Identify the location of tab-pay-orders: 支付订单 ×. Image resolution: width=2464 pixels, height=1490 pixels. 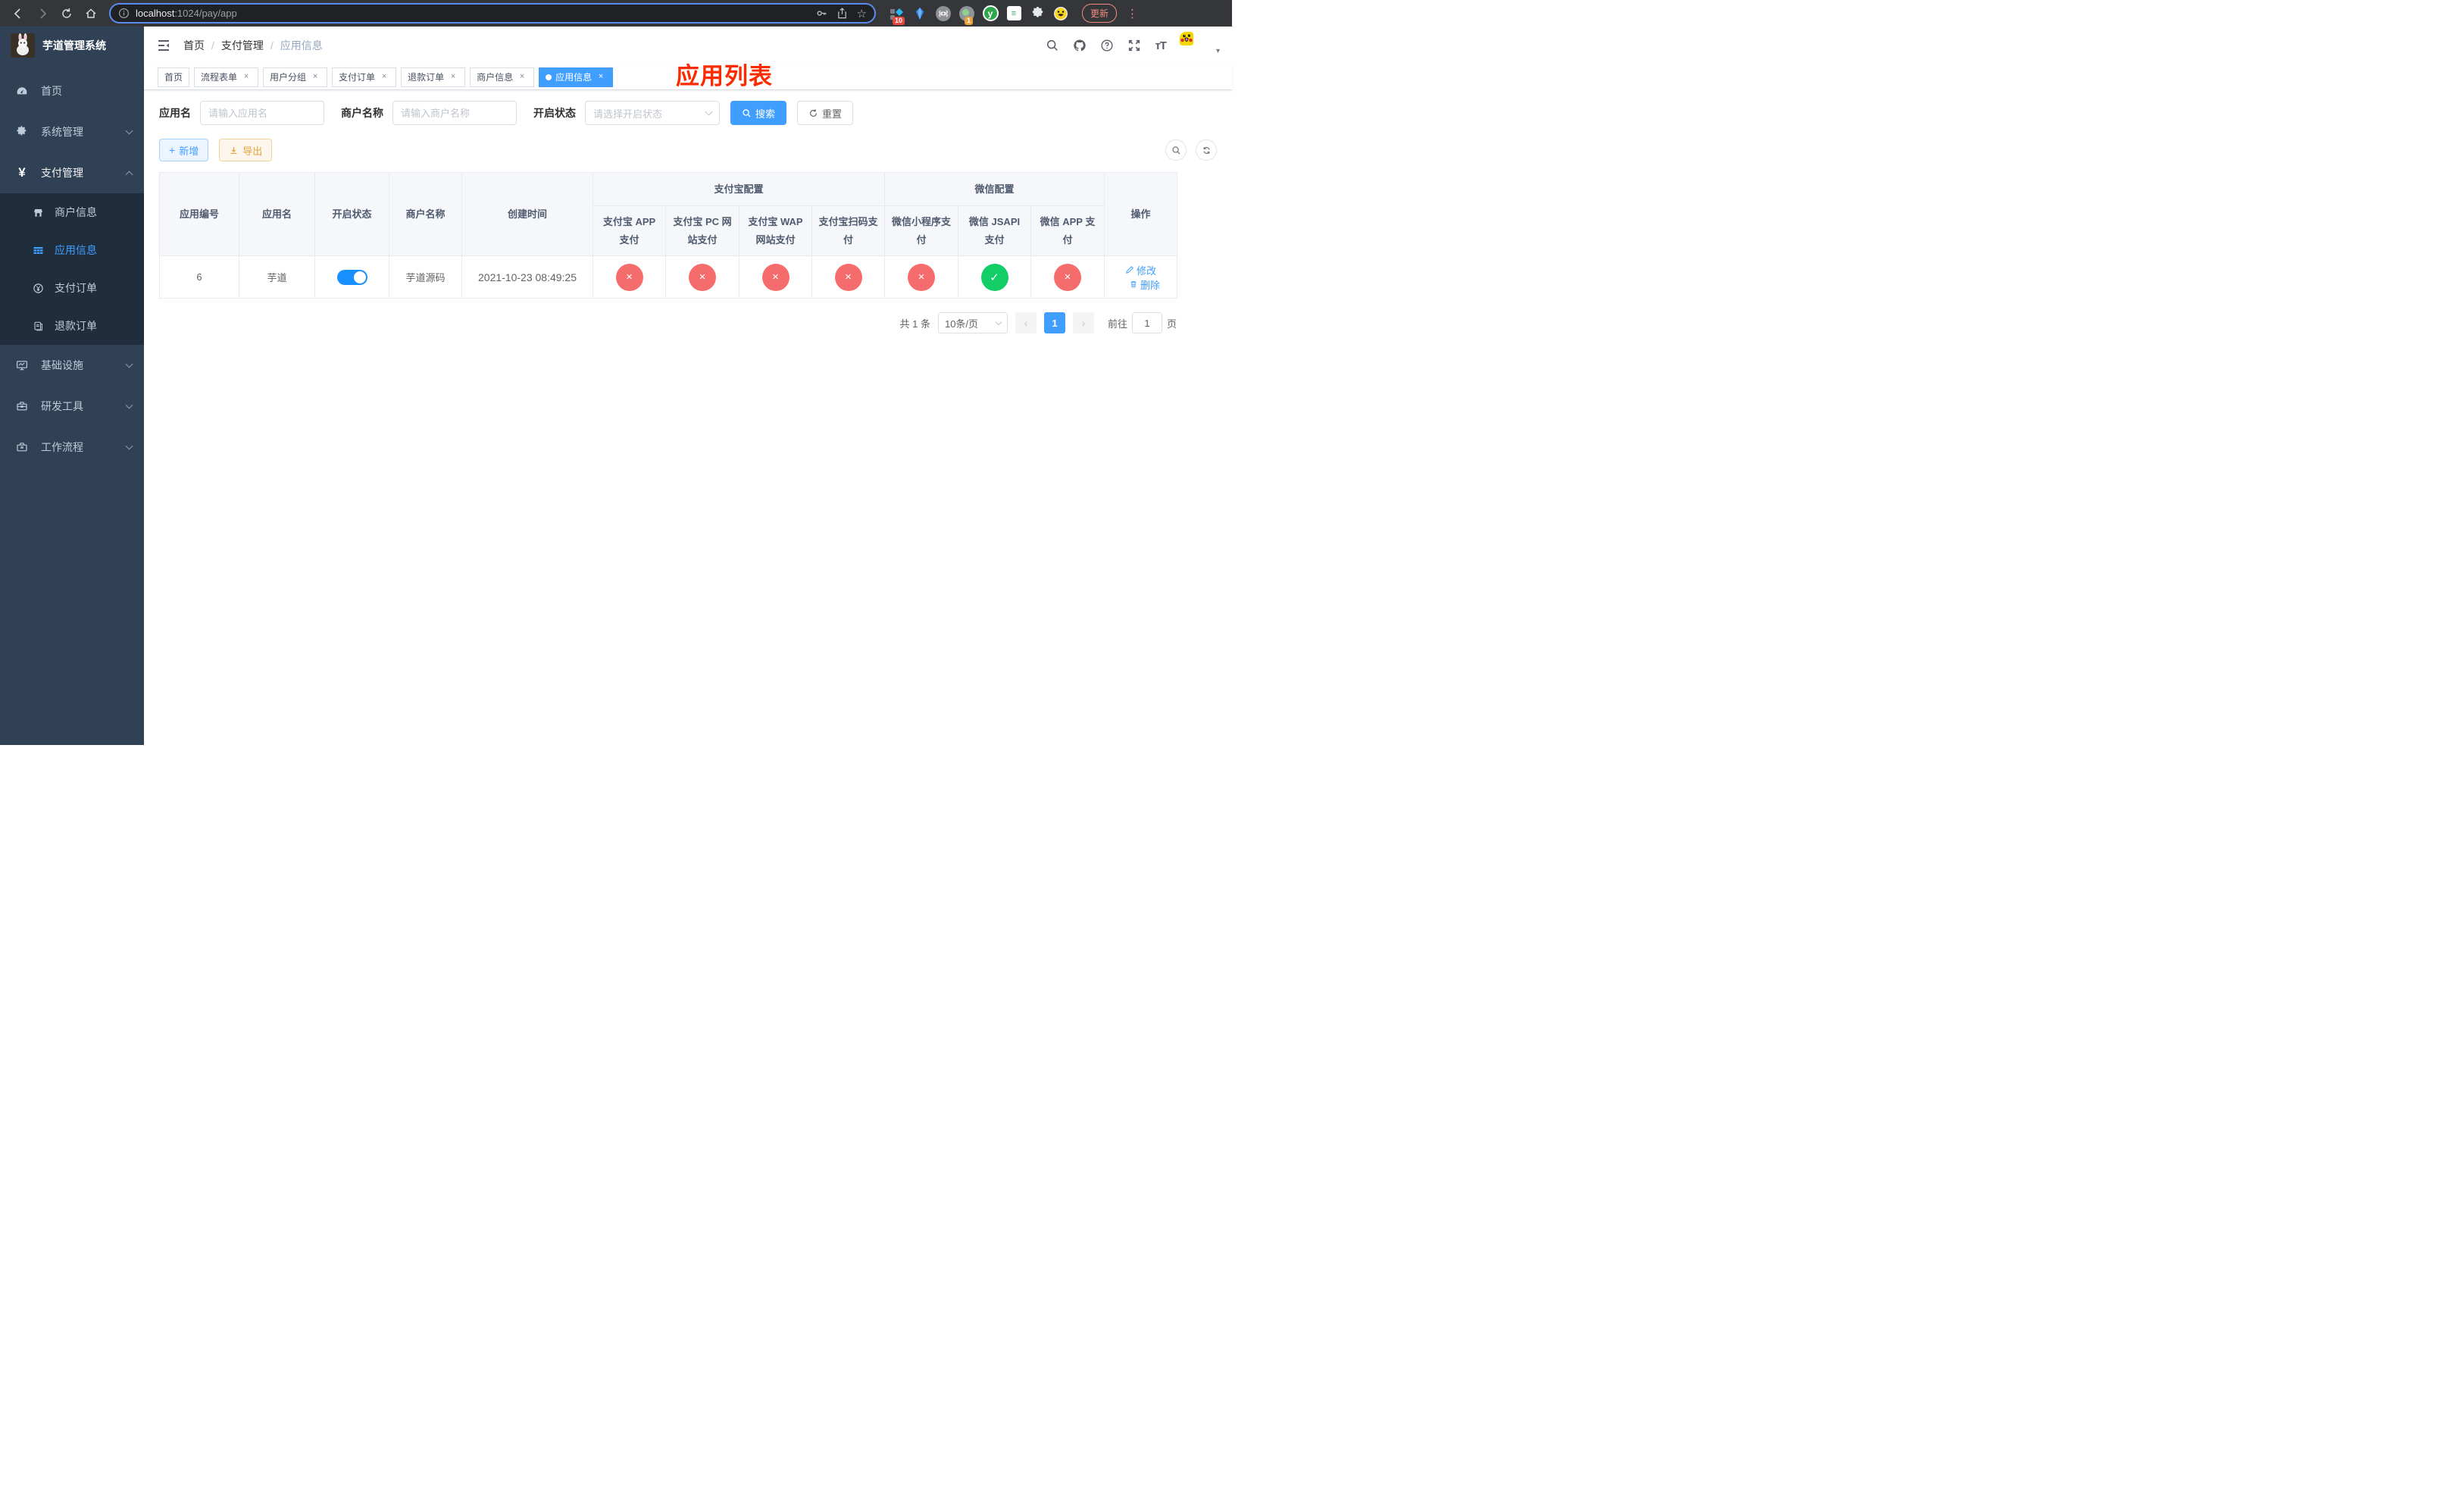
(364, 77).